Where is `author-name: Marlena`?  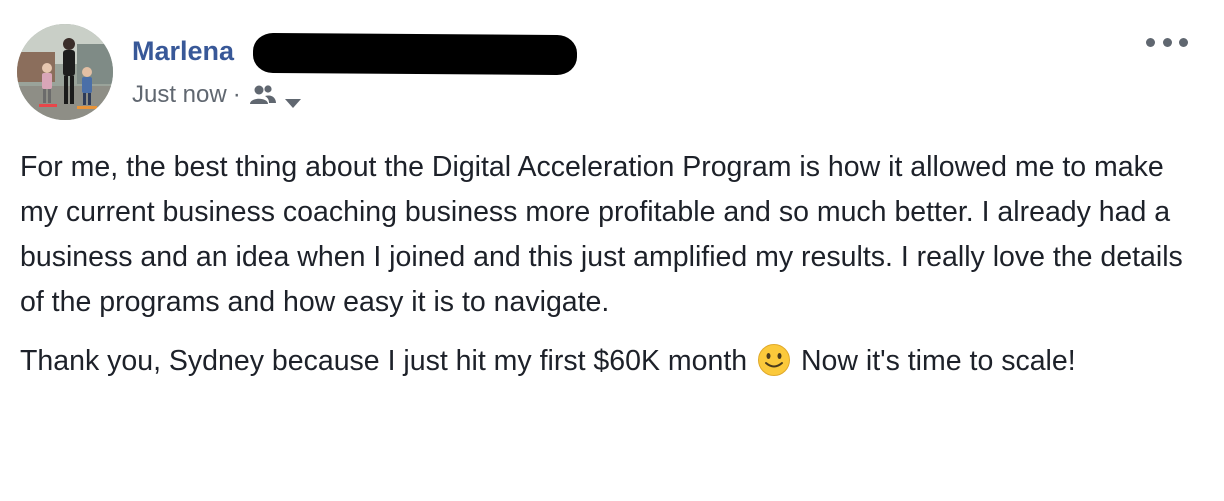 author-name: Marlena is located at coordinates (183, 51).